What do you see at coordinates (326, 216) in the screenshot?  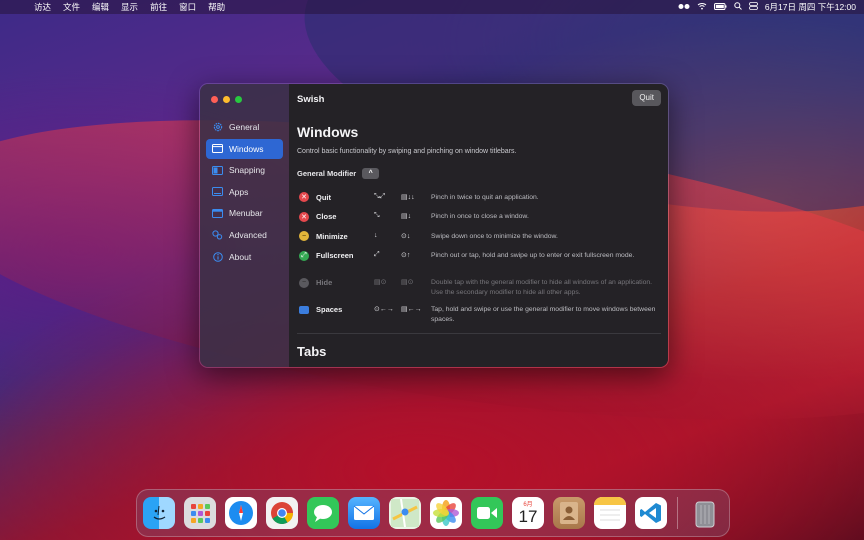 I see `gesture-label: Close` at bounding box center [326, 216].